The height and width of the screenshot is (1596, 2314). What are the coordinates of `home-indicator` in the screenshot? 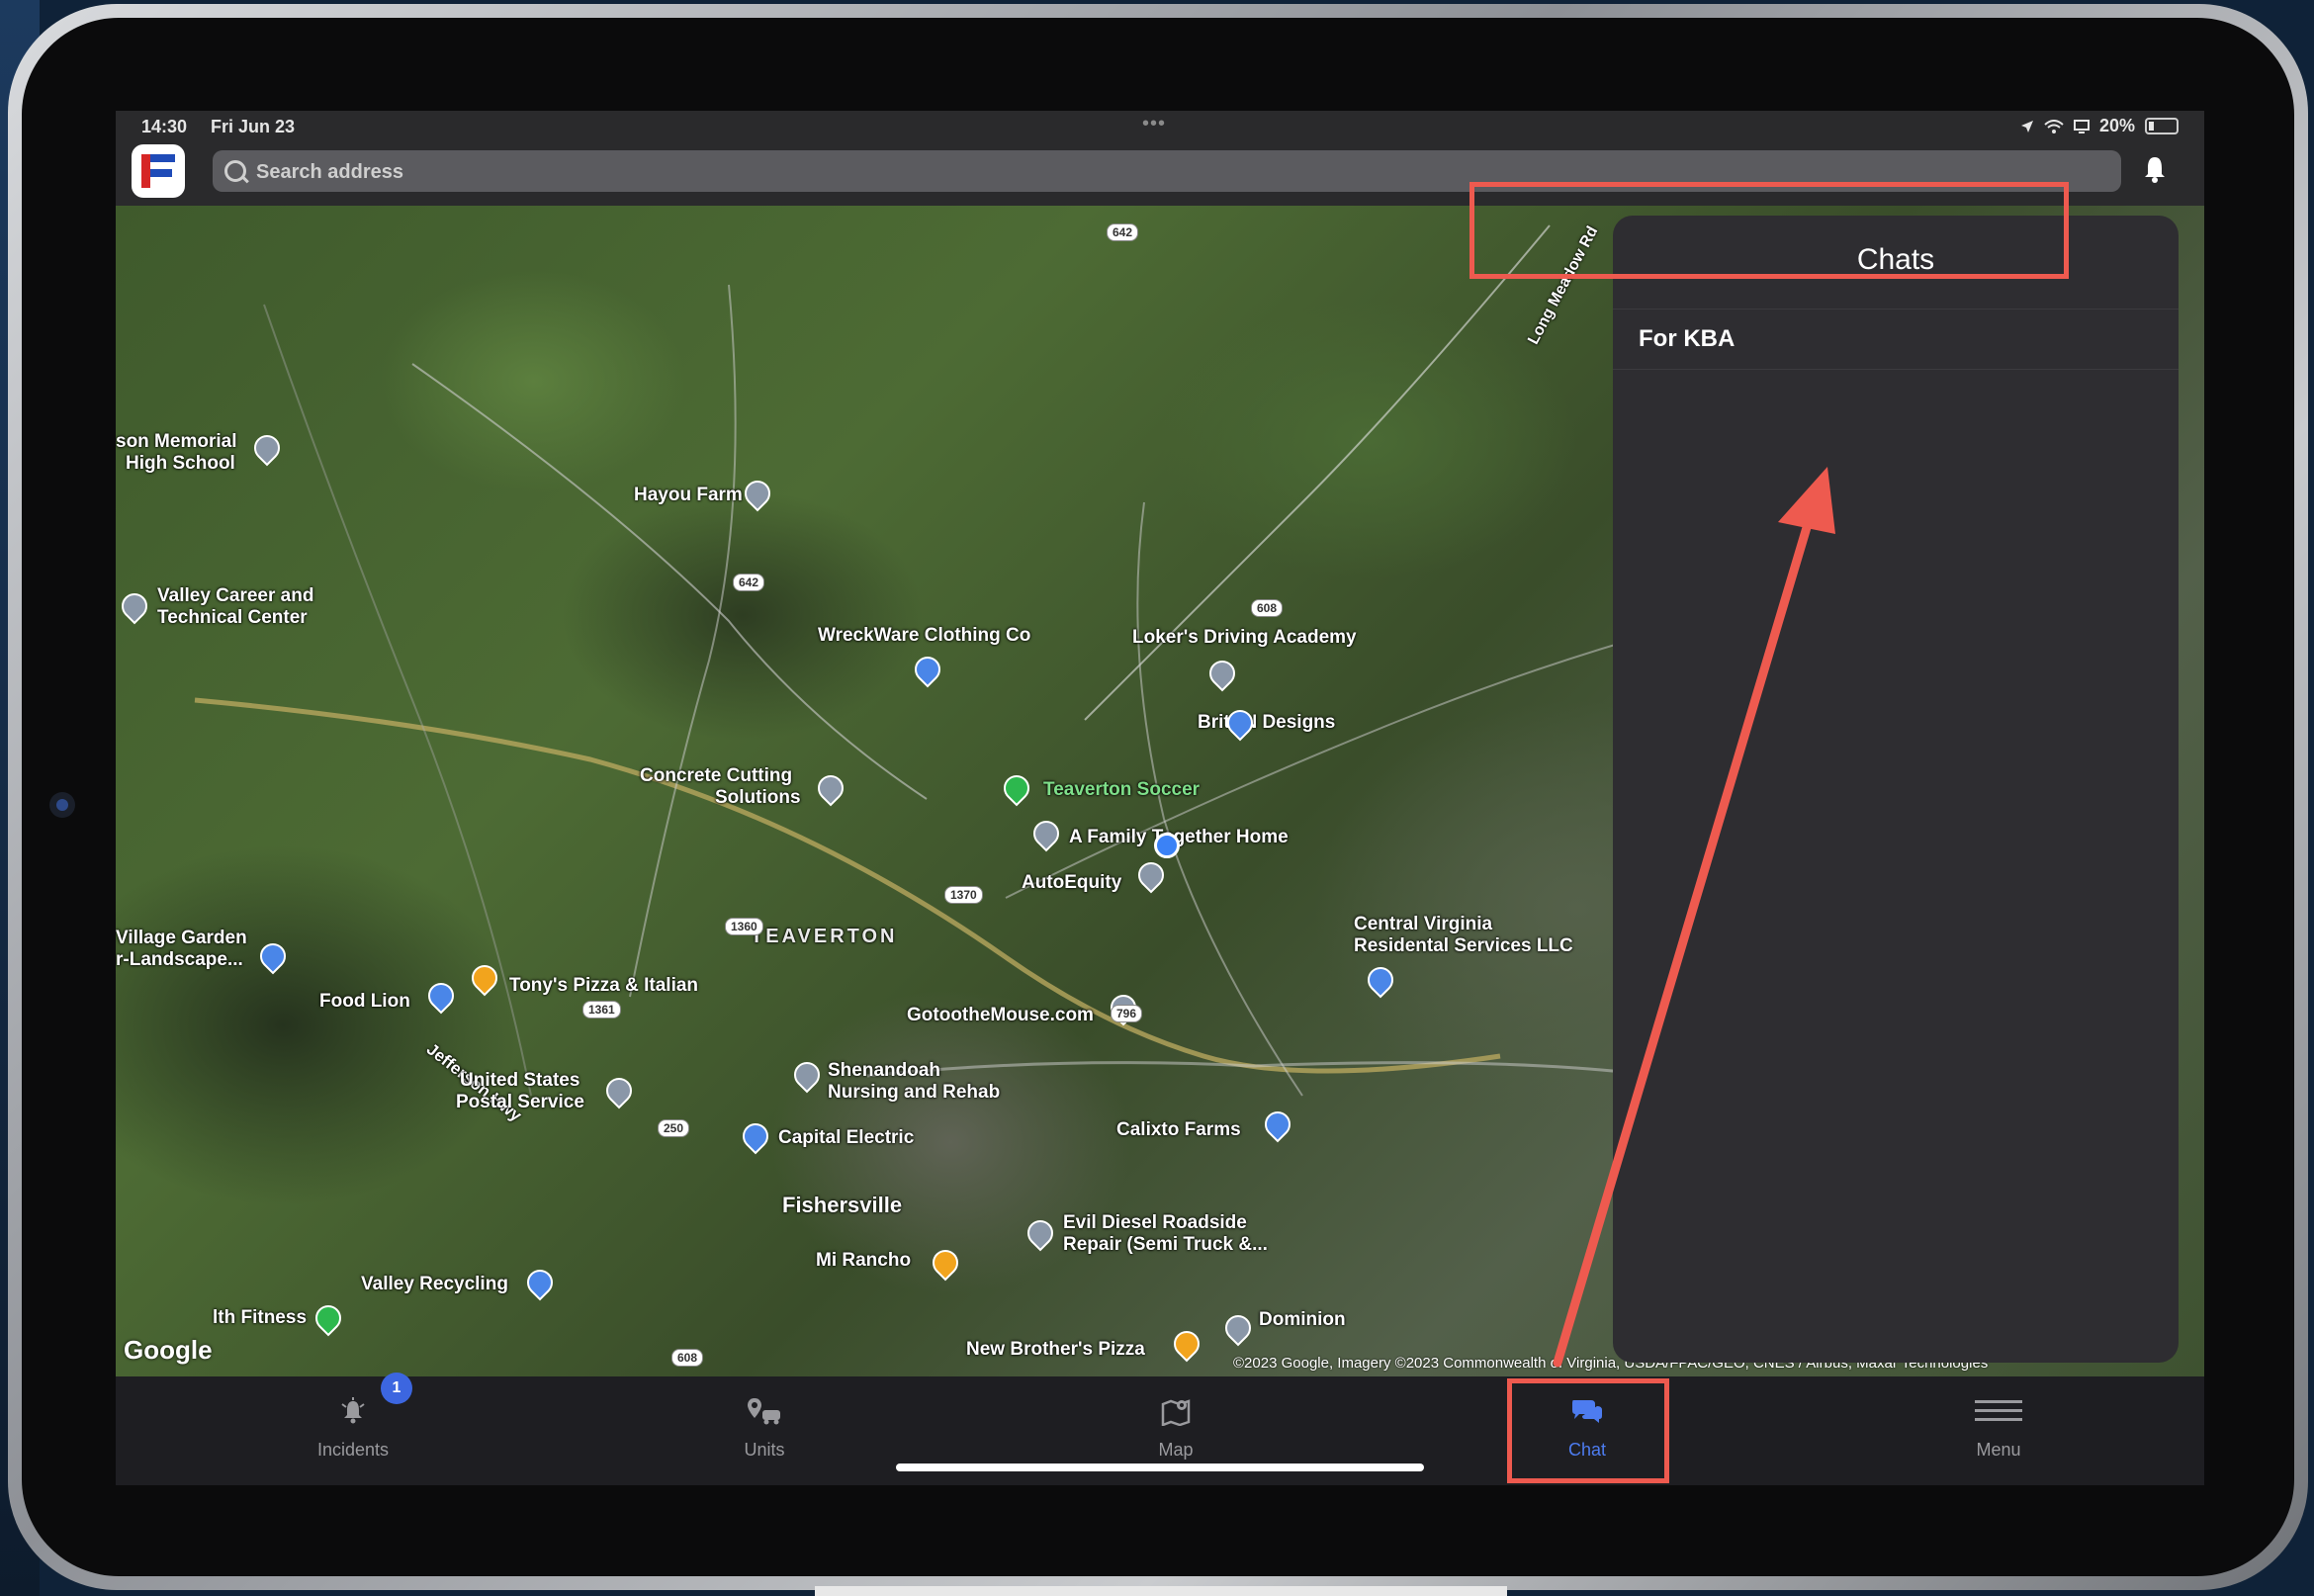 It's located at (1160, 1467).